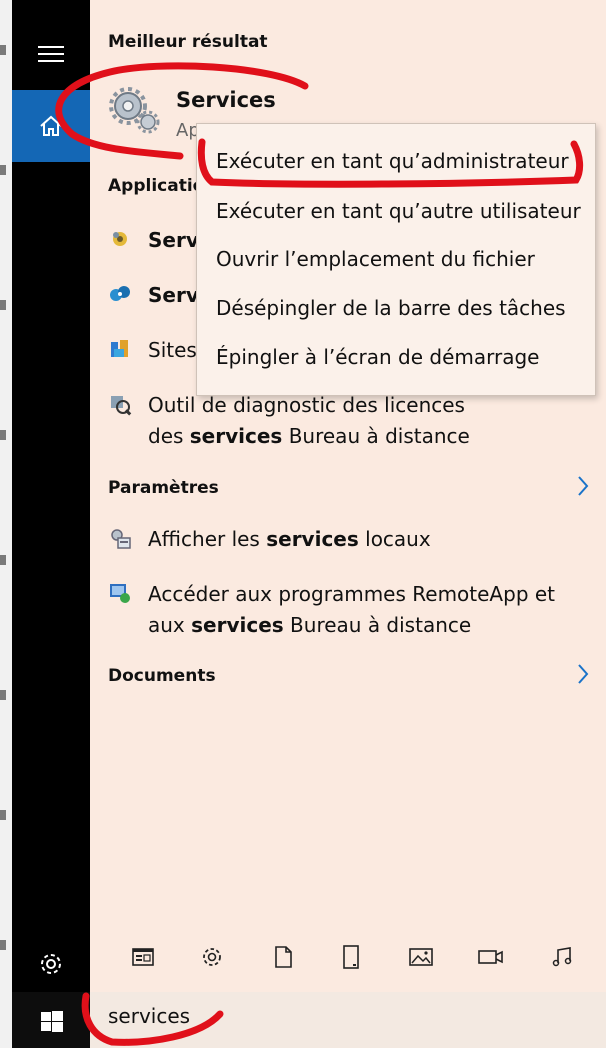 The width and height of the screenshot is (606, 1048). I want to click on license-diagnostic-icon, so click(120, 404).